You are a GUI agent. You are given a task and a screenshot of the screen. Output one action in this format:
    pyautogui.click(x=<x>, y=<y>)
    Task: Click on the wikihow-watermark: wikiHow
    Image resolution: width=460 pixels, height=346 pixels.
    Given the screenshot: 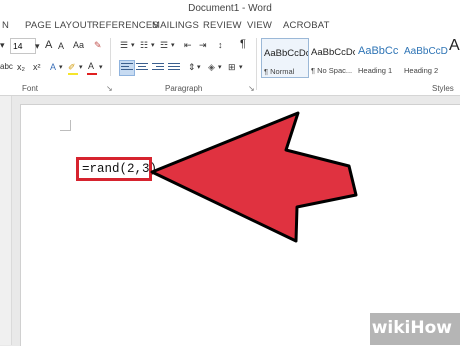 What is the action you would take?
    pyautogui.click(x=415, y=329)
    